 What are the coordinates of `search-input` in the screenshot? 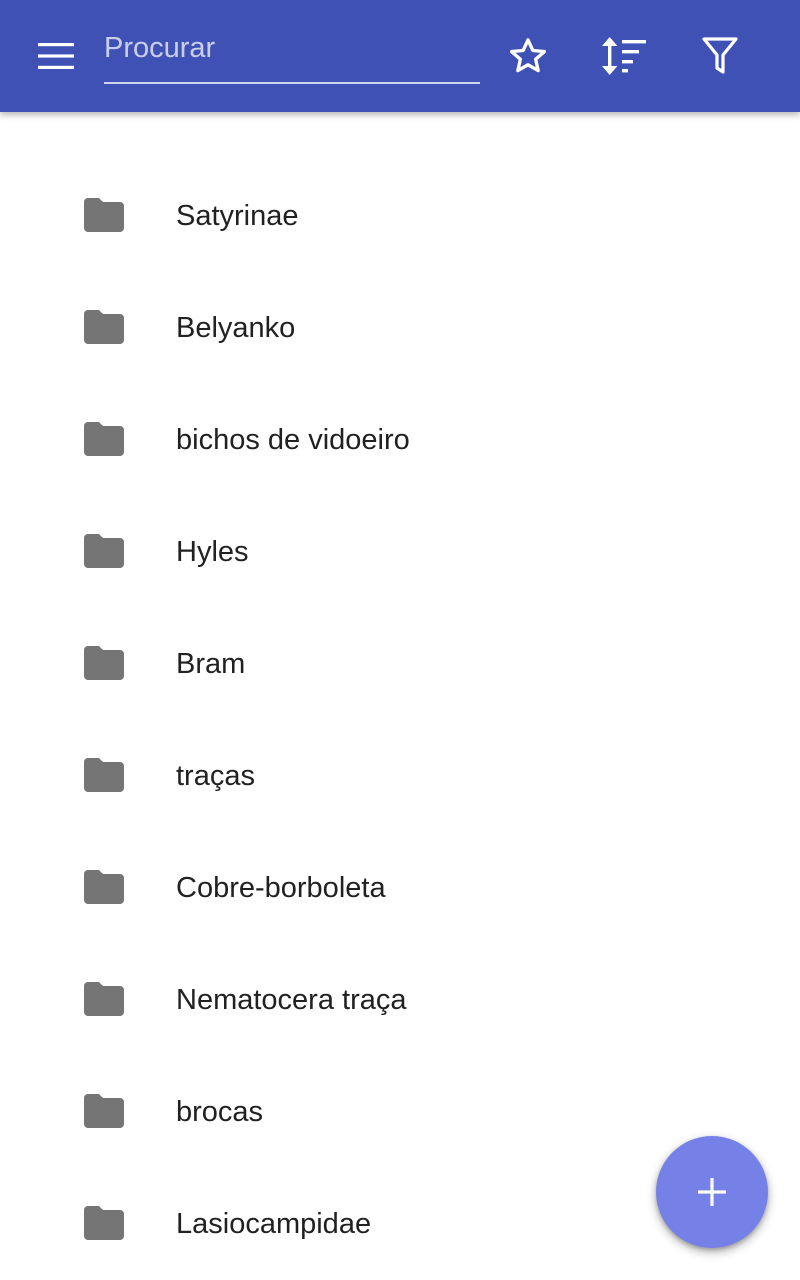 It's located at (289, 48).